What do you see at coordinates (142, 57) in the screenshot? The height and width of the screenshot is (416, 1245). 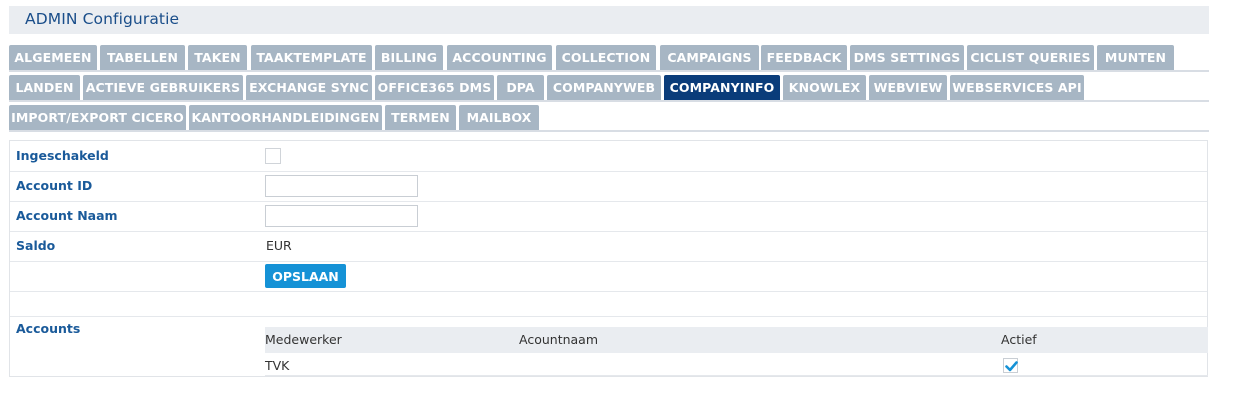 I see `tab-tabellen: TABELLEN` at bounding box center [142, 57].